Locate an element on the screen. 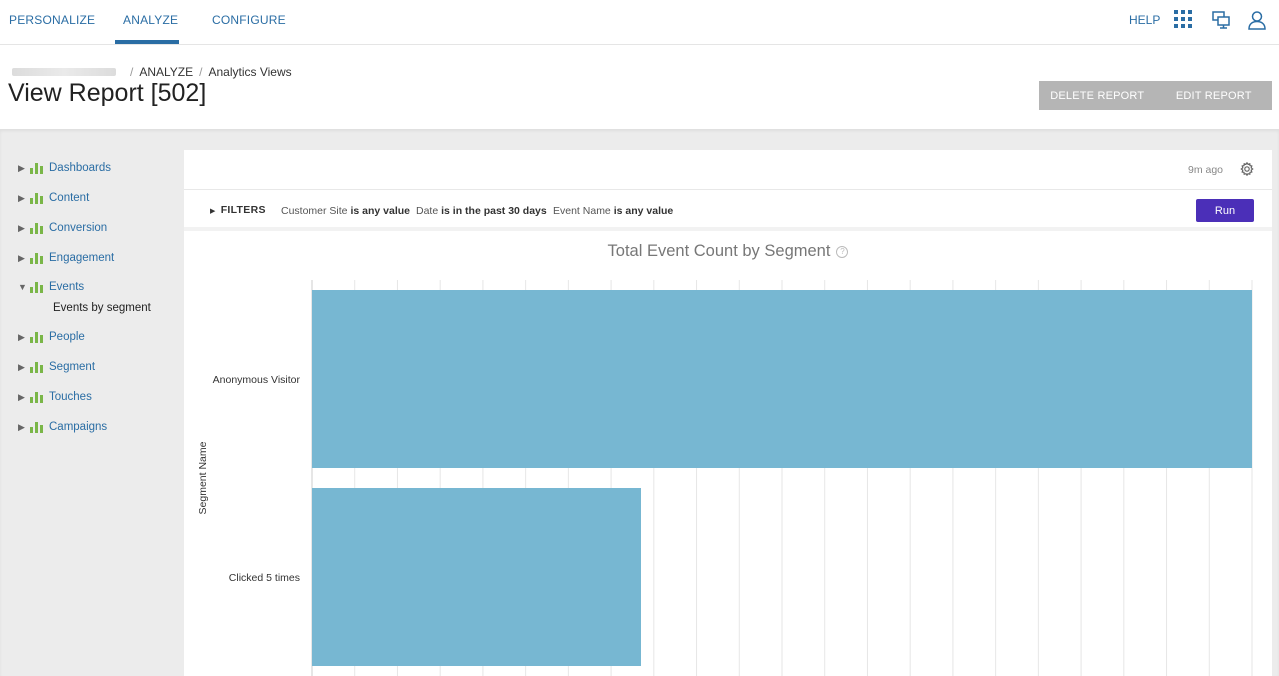  chart-title-row: Total Event Count by Segment? is located at coordinates (728, 251).